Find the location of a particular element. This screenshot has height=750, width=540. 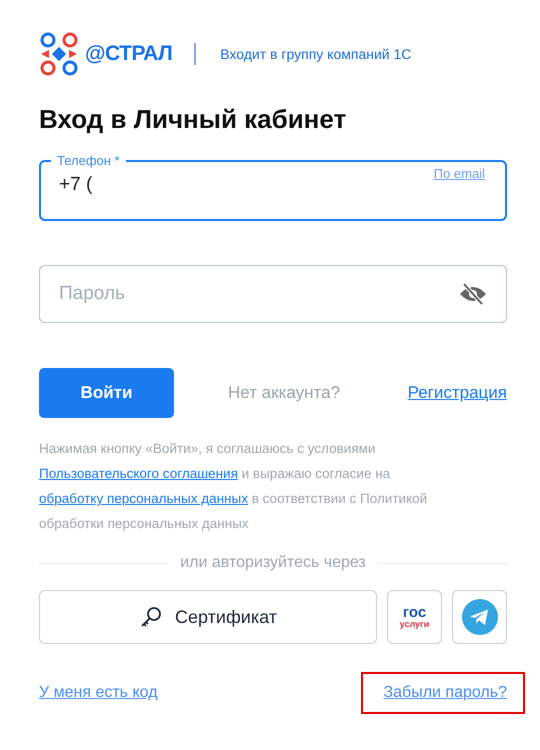

certificate-button: Сертификат is located at coordinates (208, 617).